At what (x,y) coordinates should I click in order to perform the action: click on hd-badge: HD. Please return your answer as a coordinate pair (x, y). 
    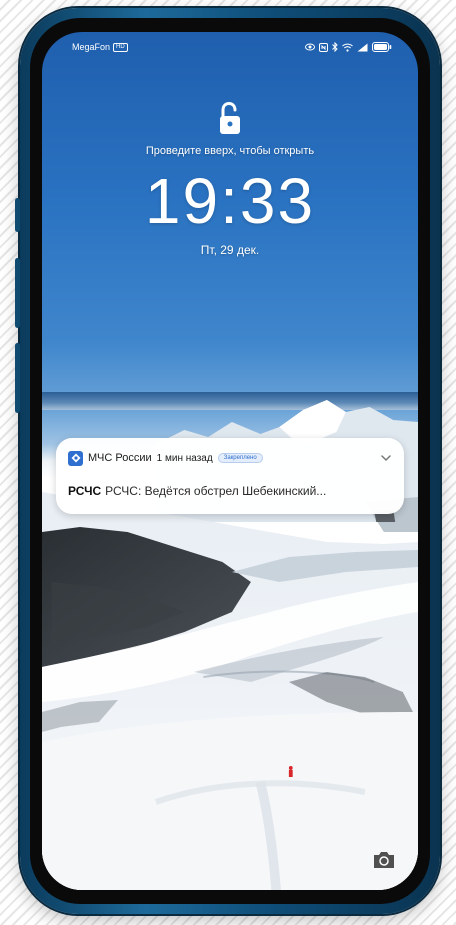
    Looking at the image, I should click on (120, 47).